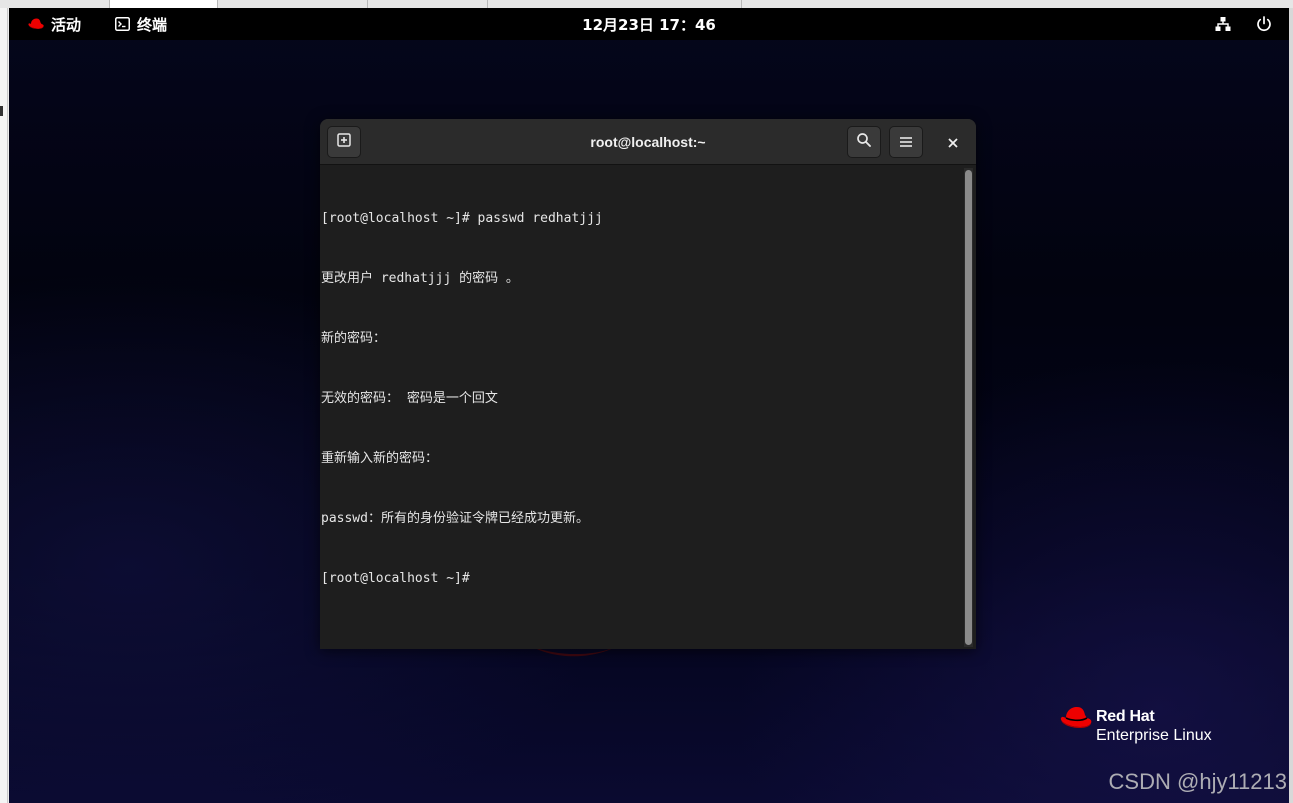  I want to click on power-icon, so click(1264, 24).